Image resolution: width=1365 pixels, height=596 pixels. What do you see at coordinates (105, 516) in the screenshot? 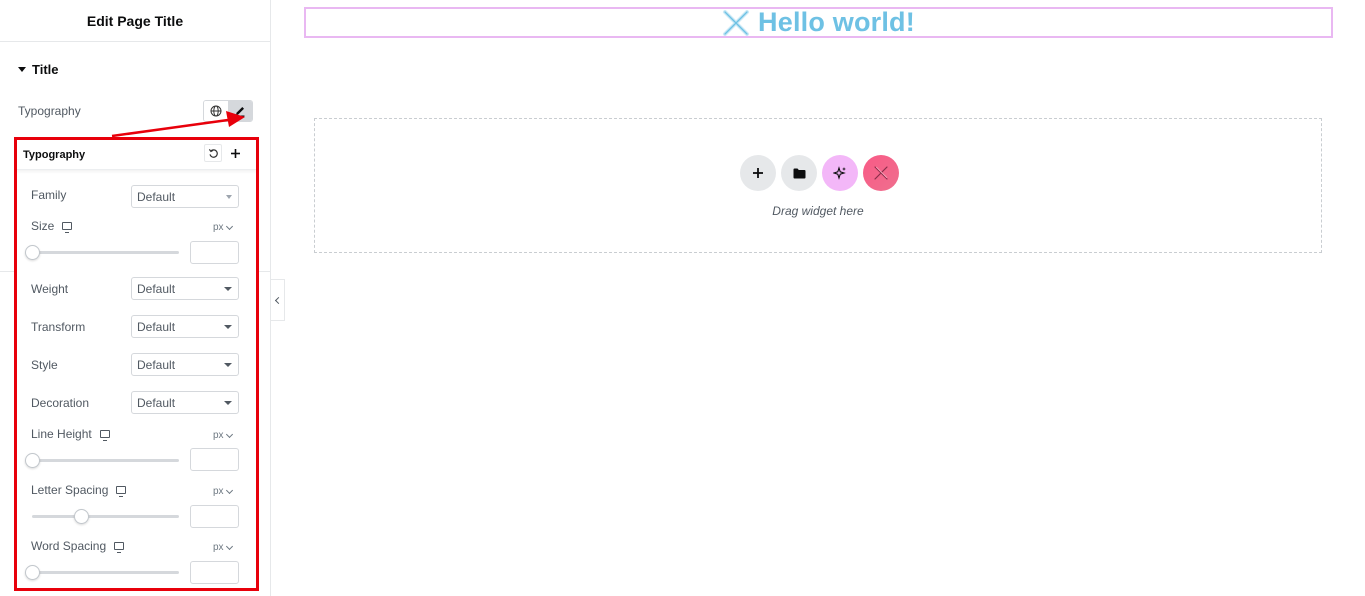
I see `letter-spacing-slider` at bounding box center [105, 516].